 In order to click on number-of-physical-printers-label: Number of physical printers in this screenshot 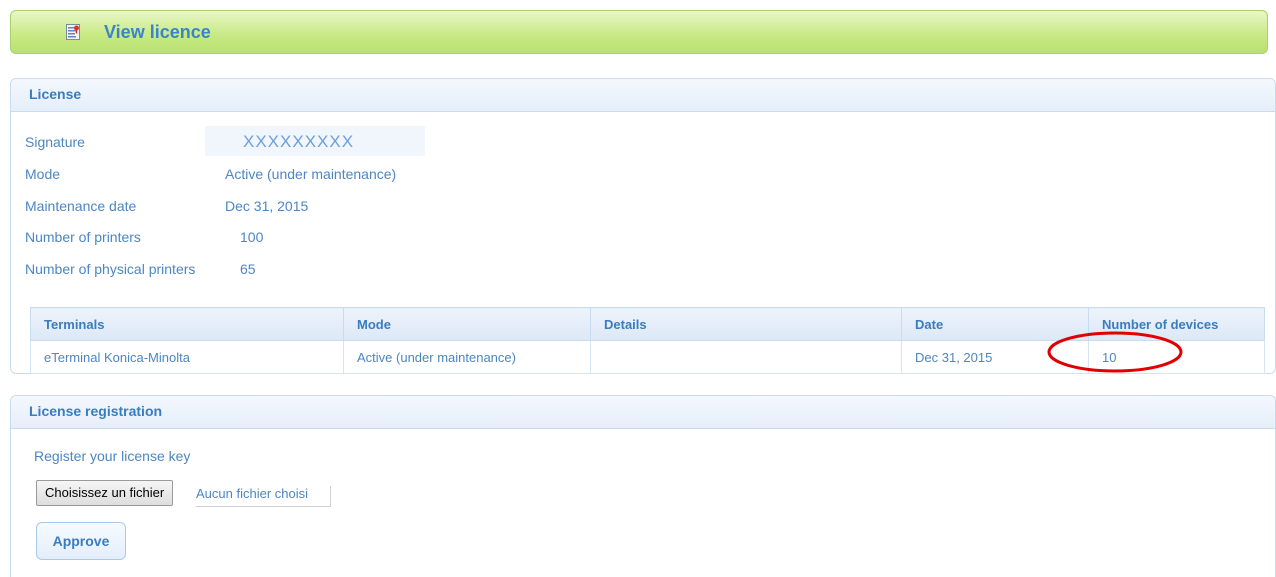, I will do `click(110, 269)`.